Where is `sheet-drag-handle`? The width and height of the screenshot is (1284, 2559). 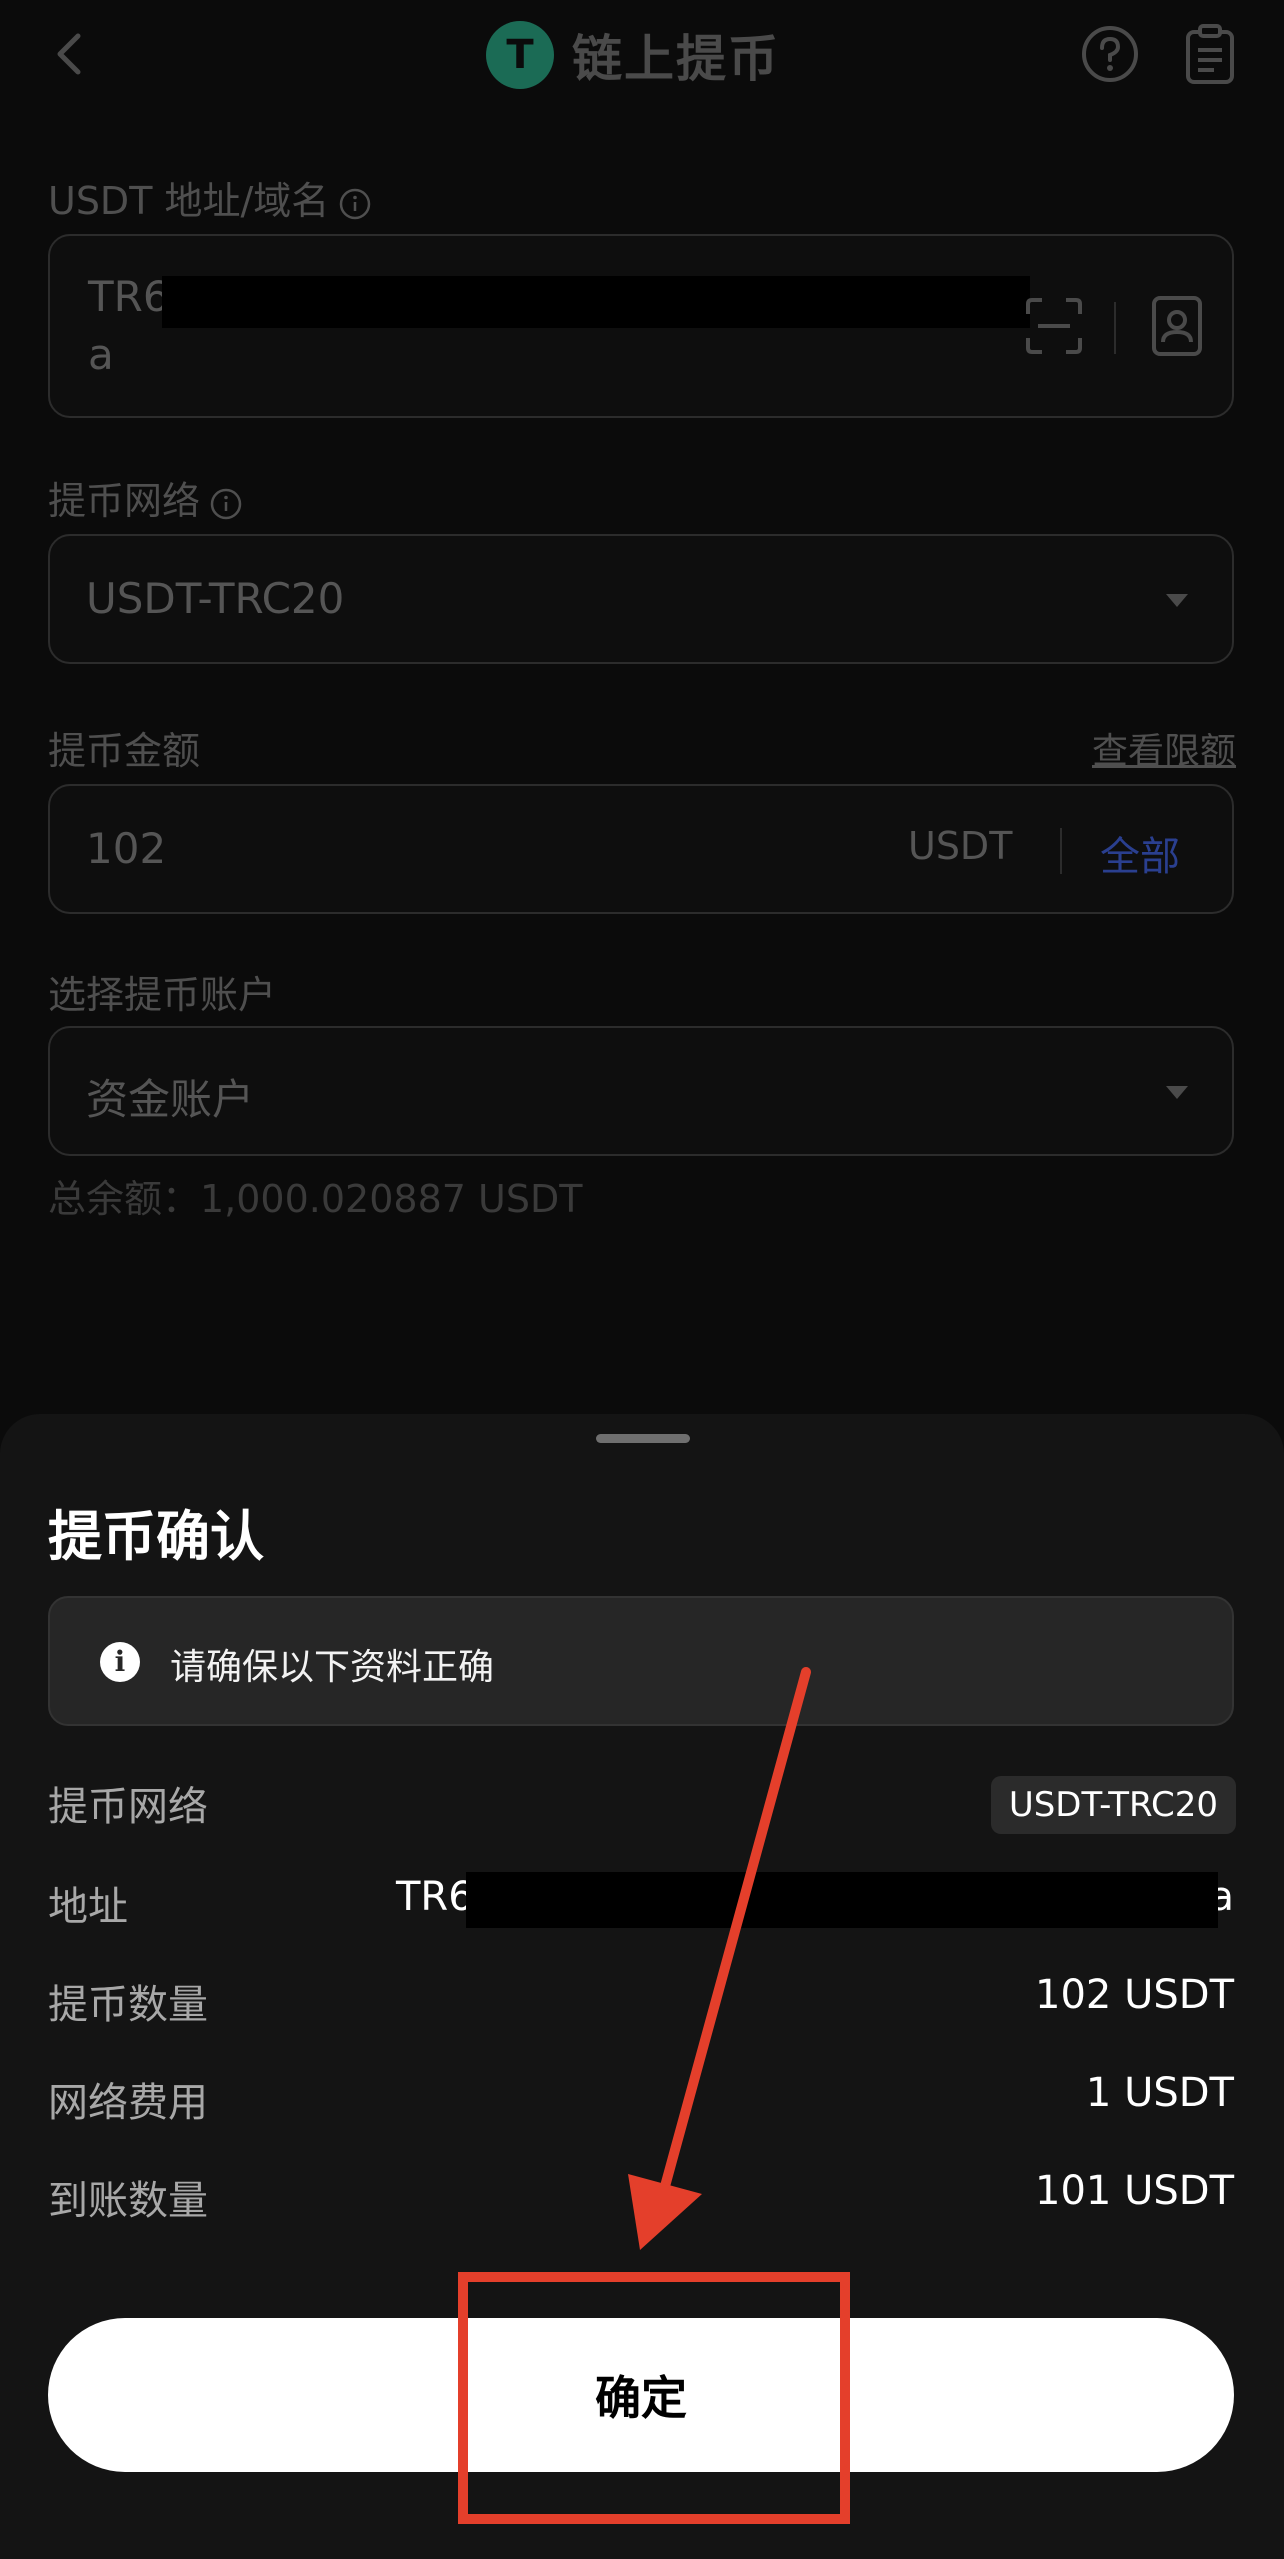
sheet-drag-handle is located at coordinates (643, 1438).